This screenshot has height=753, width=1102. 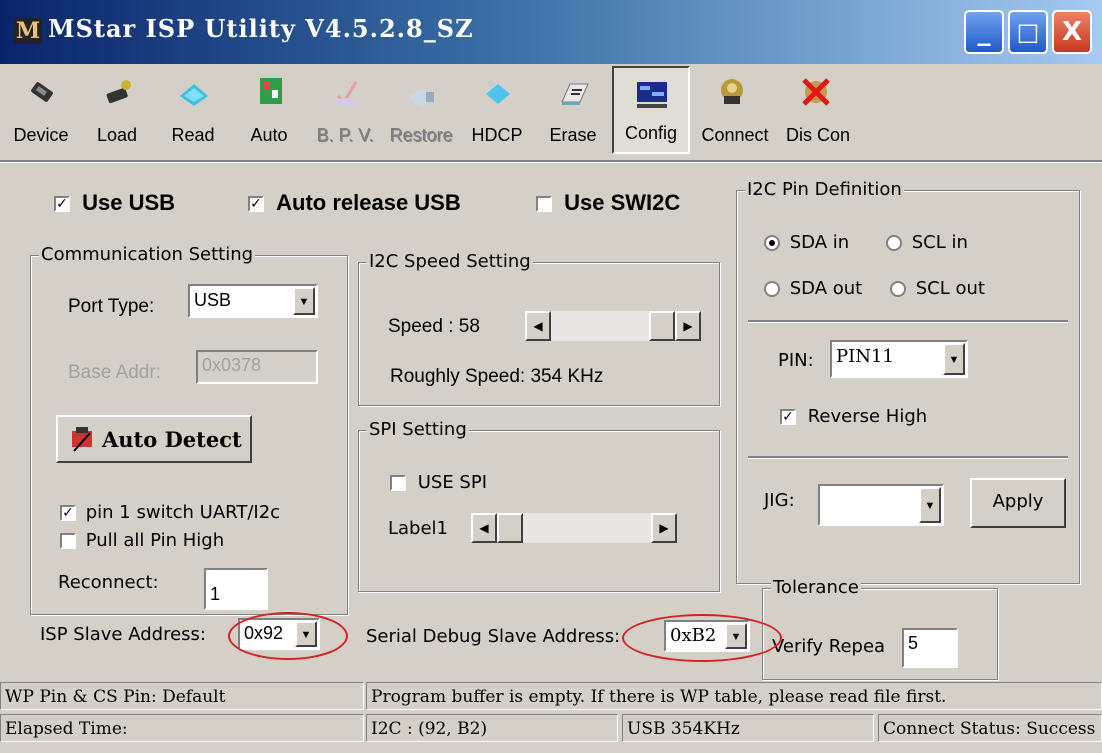 I want to click on scl-in-option: SCL in, so click(x=927, y=242).